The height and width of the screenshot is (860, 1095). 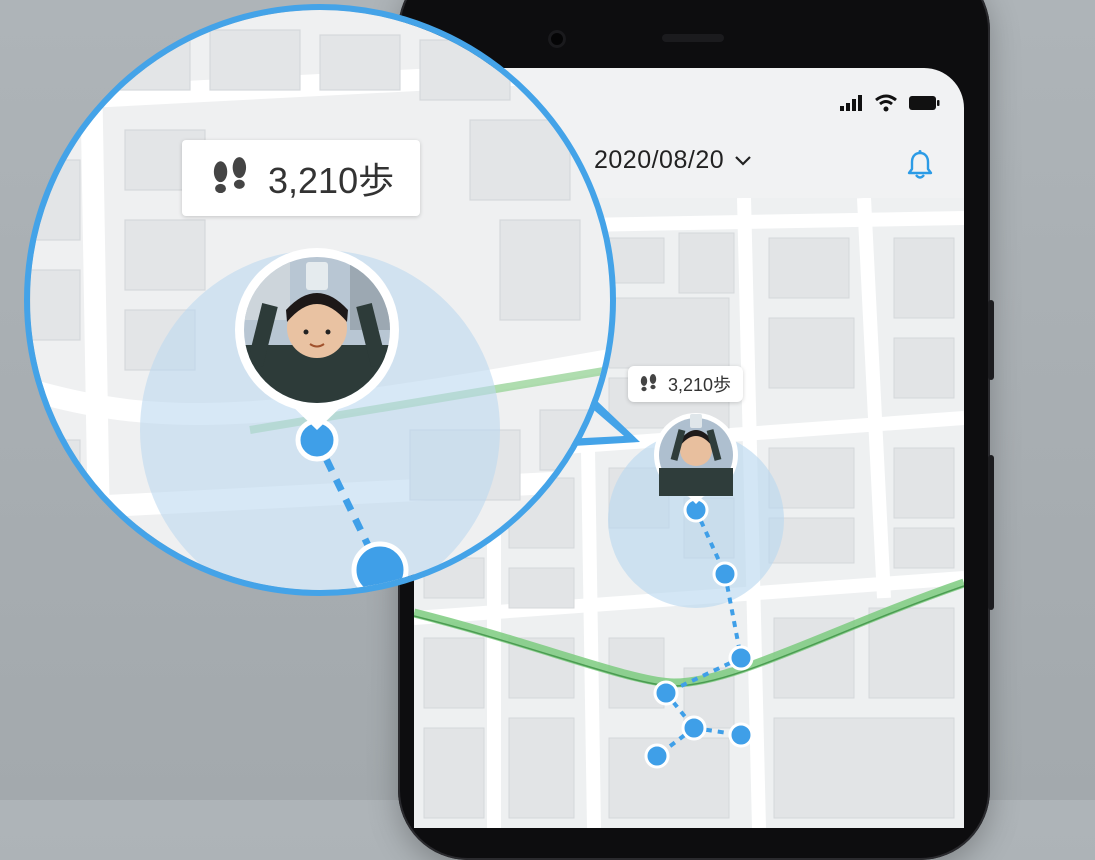 I want to click on magnified-steps-count: 3,210歩, so click(x=331, y=180).